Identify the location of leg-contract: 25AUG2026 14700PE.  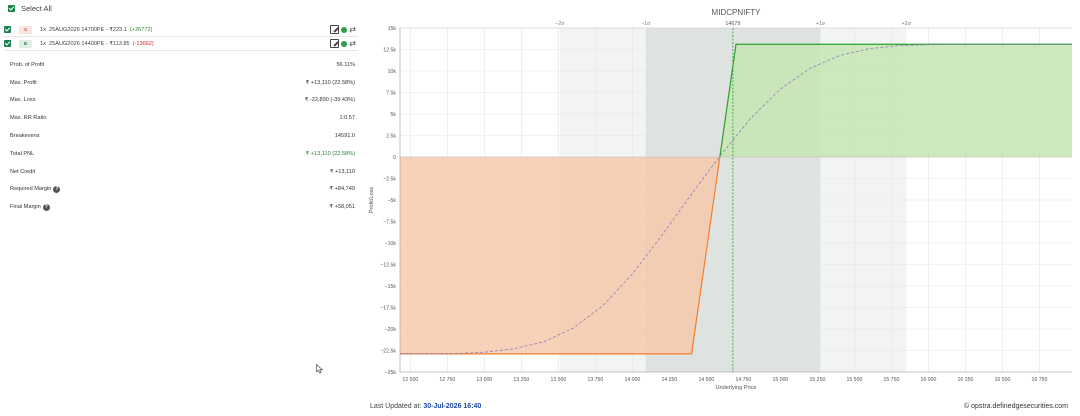
(77, 29).